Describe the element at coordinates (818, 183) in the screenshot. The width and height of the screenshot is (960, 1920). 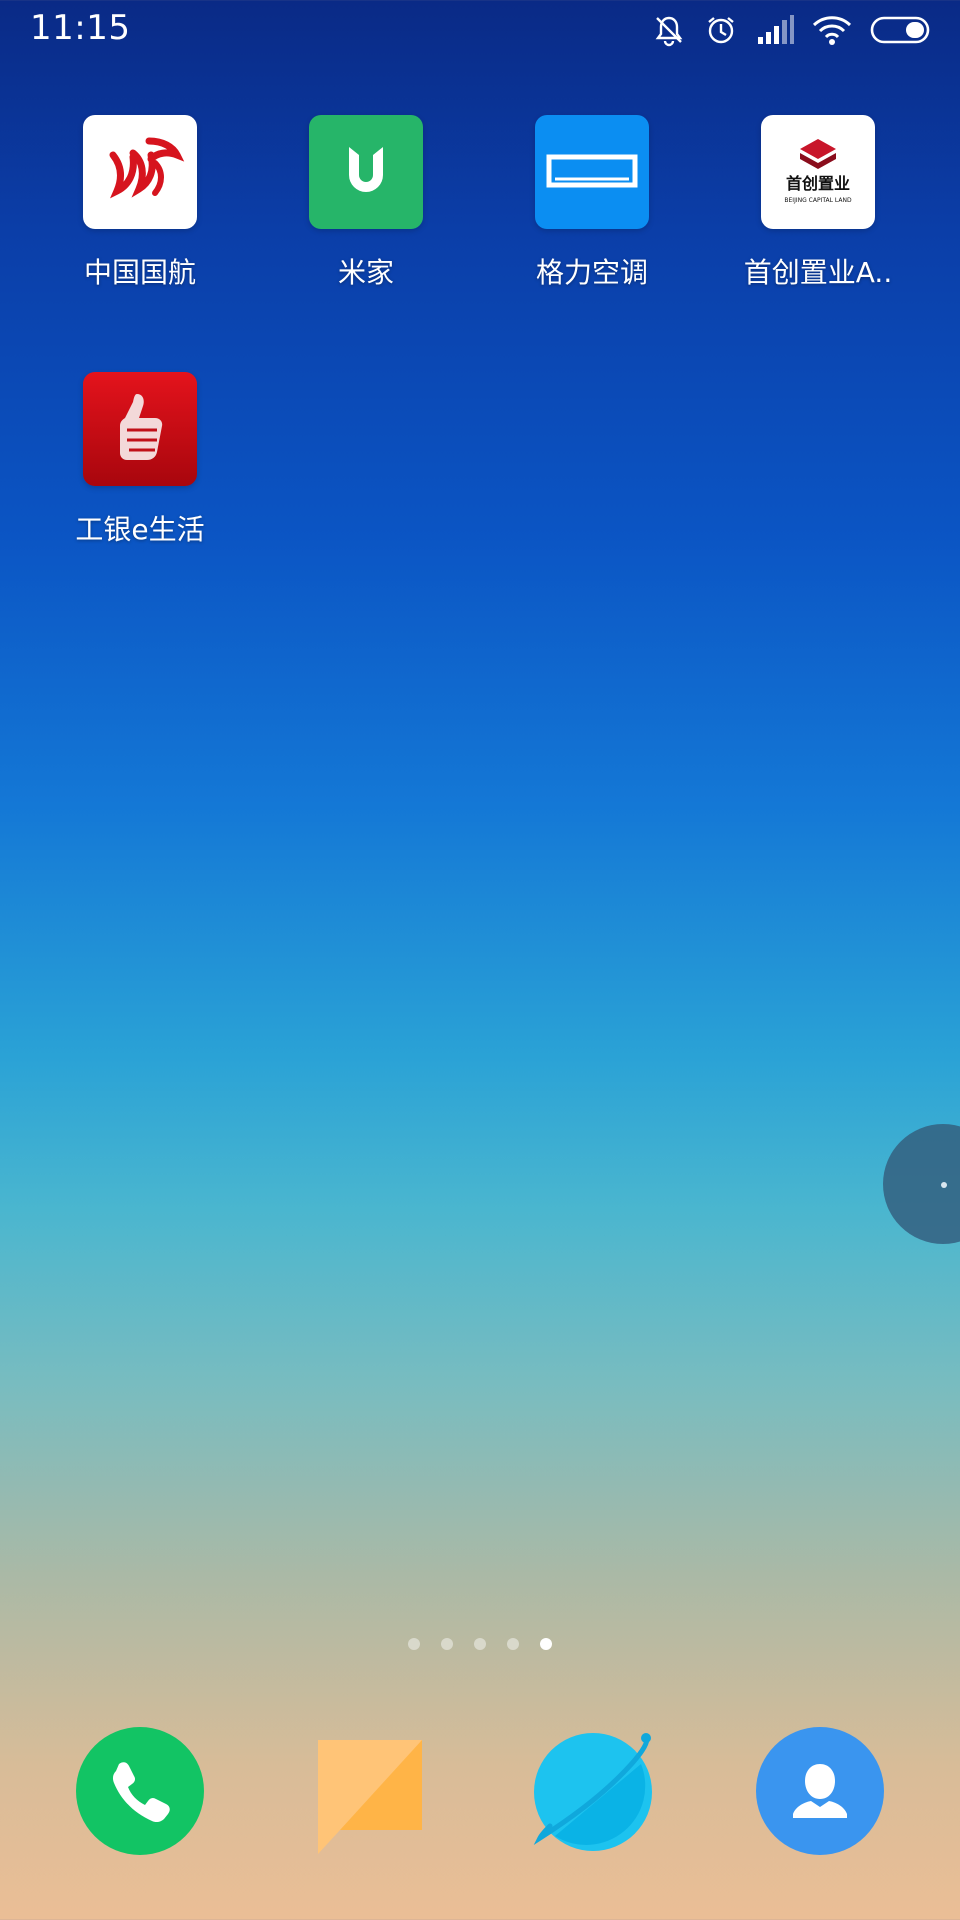
I see `capital-land-logo-cn: 首创置业` at that location.